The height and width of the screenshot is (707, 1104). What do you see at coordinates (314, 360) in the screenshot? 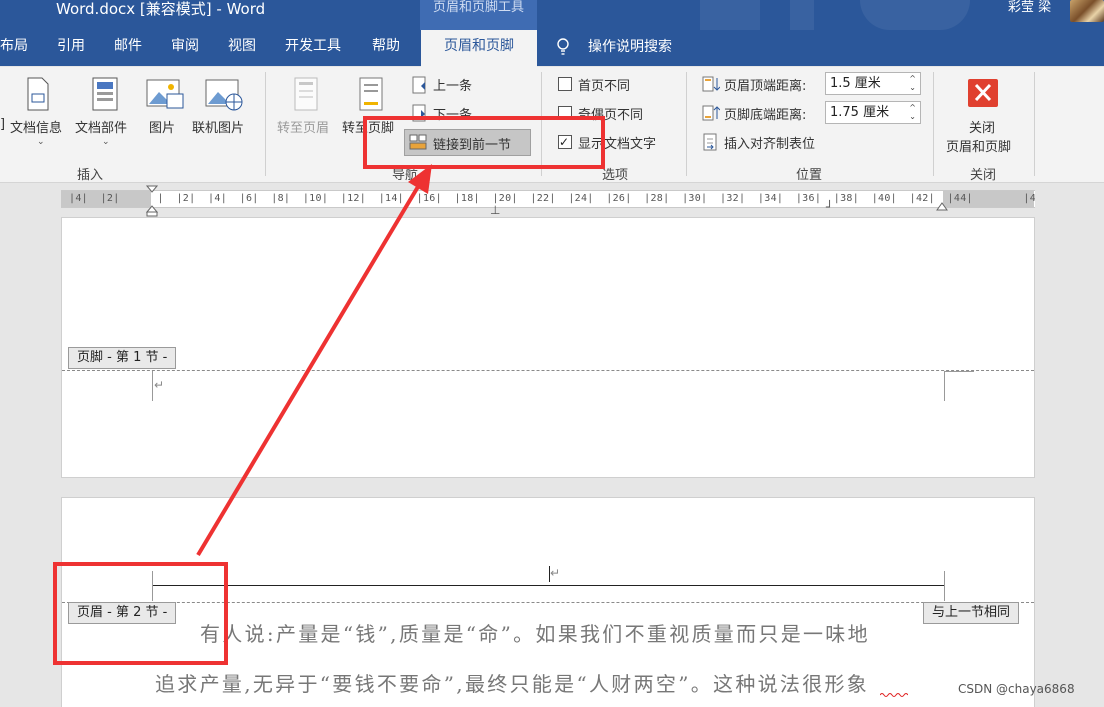
I see `annotation-arrow` at bounding box center [314, 360].